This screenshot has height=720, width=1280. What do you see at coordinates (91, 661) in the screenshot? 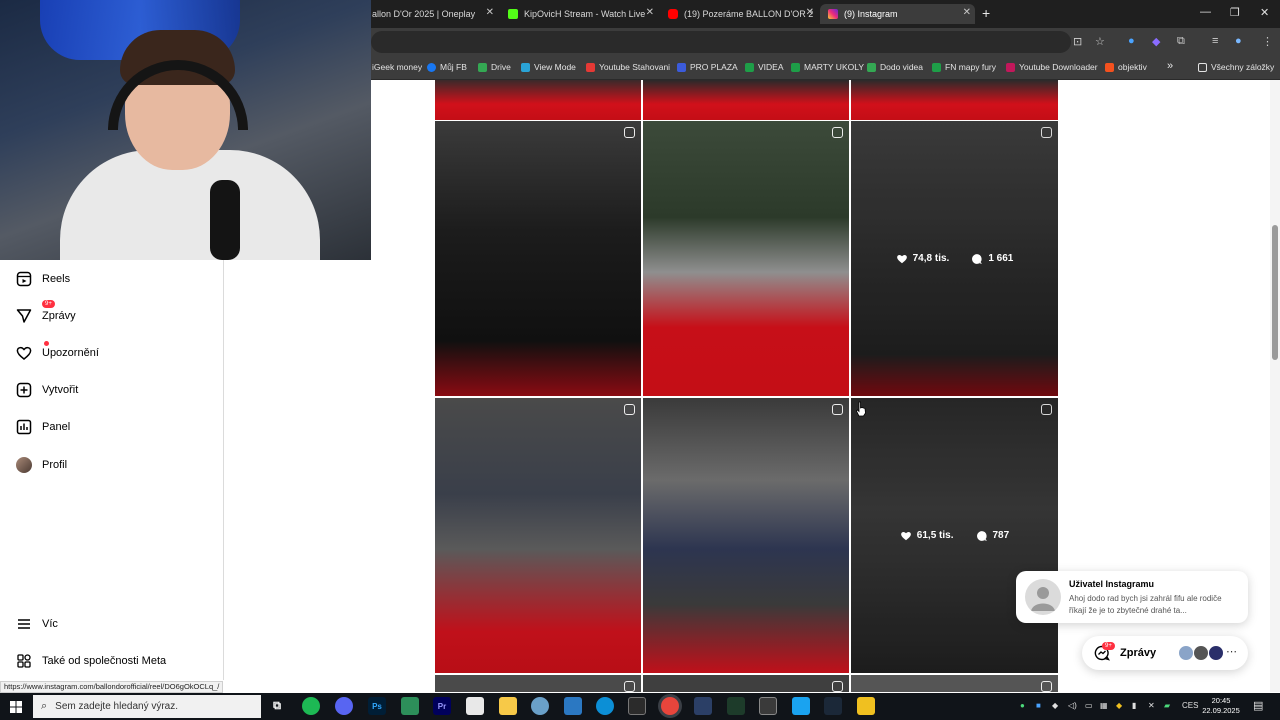
I see `nav-item-meta: Také od společnosti Meta` at bounding box center [91, 661].